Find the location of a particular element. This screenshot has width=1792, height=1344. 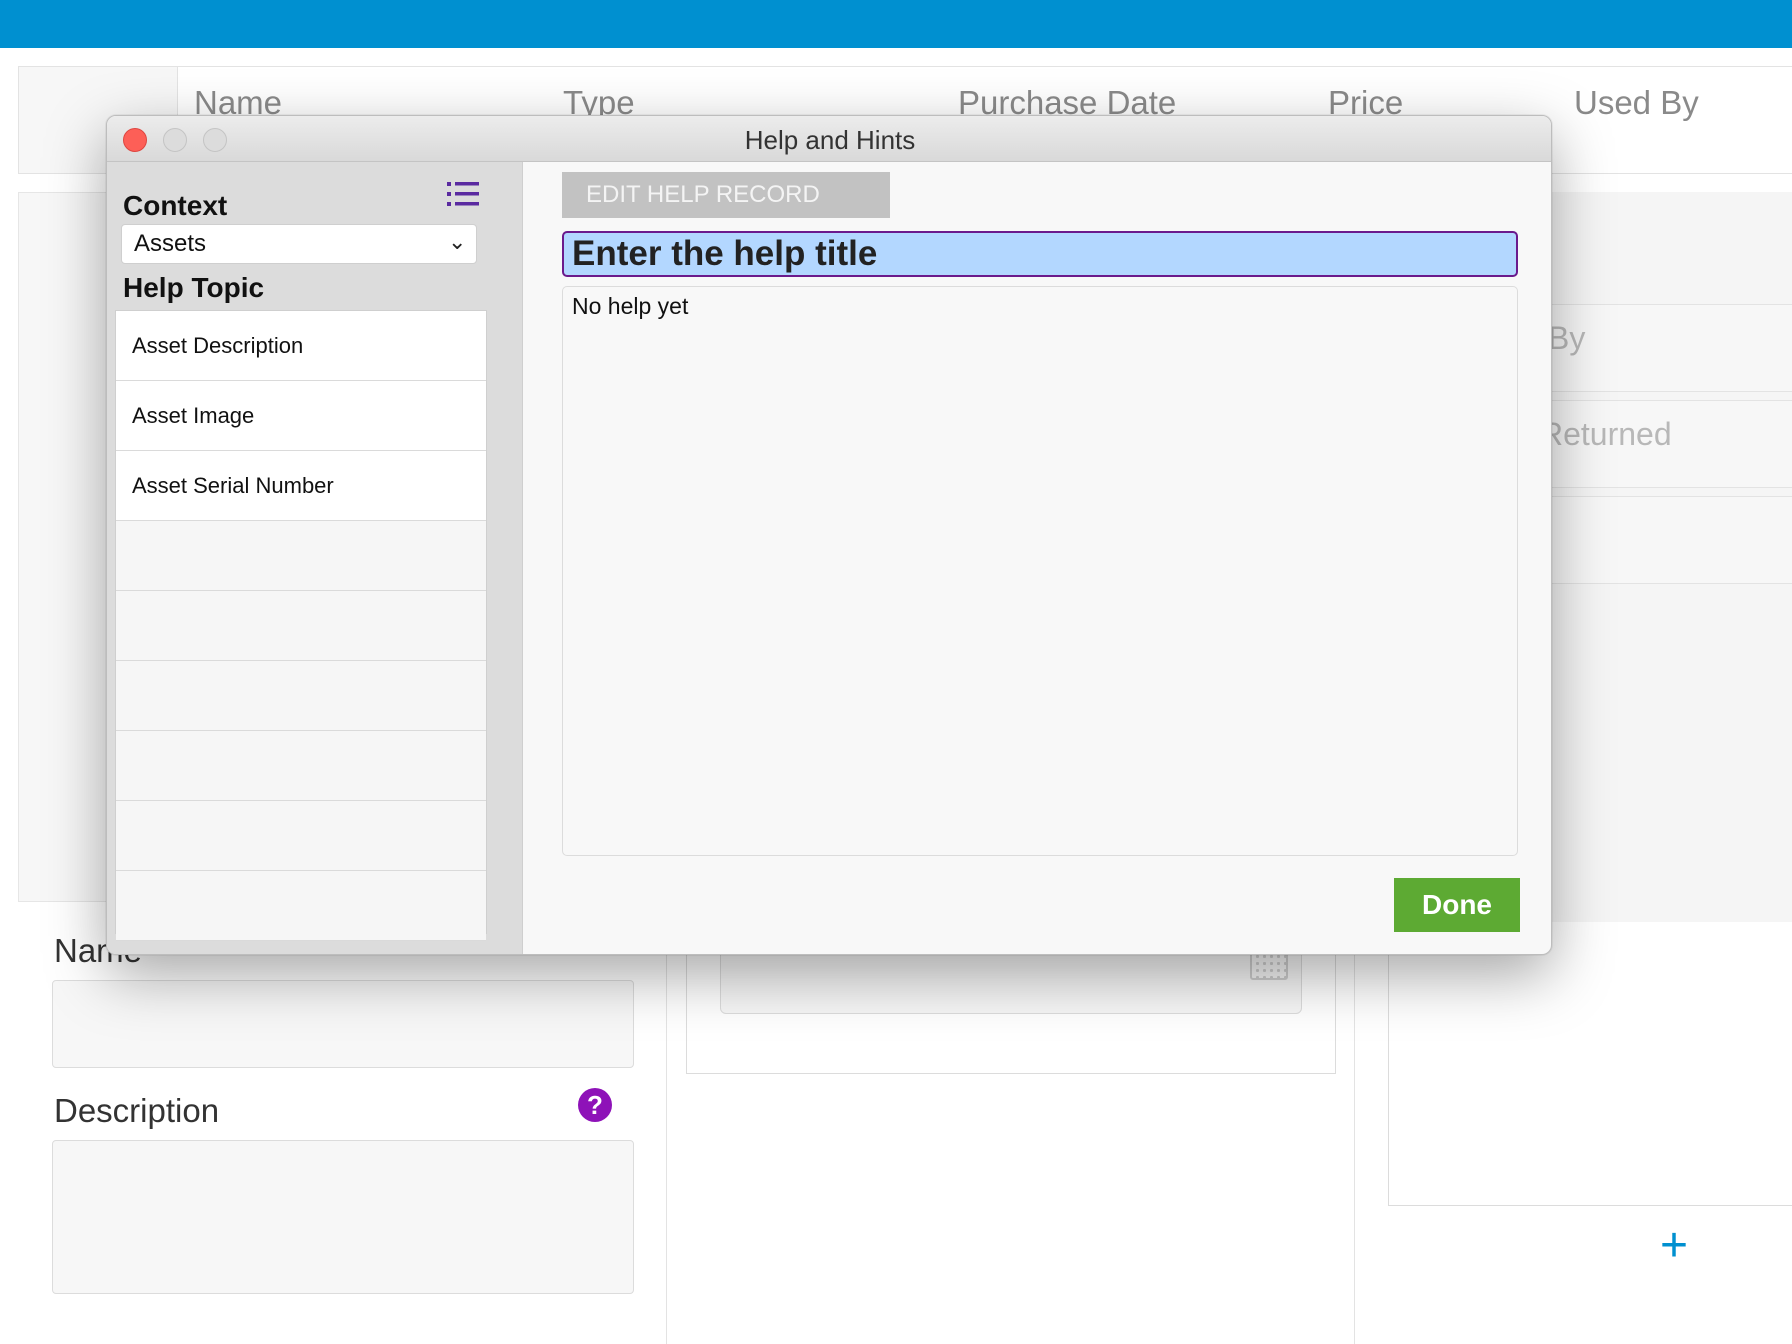

background-returned-label: Returned is located at coordinates (1606, 434).